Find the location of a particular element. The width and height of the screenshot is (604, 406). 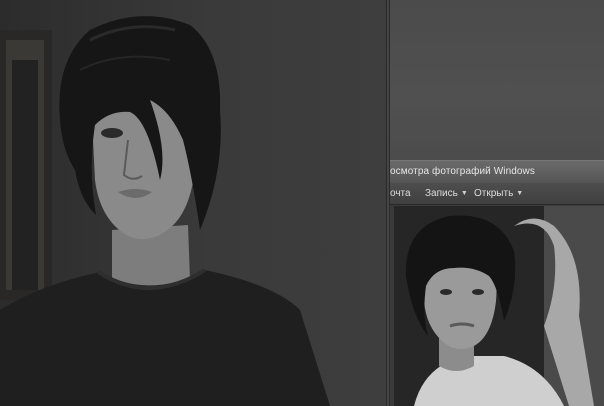

menu-burn: Запись ▼ is located at coordinates (446, 193).